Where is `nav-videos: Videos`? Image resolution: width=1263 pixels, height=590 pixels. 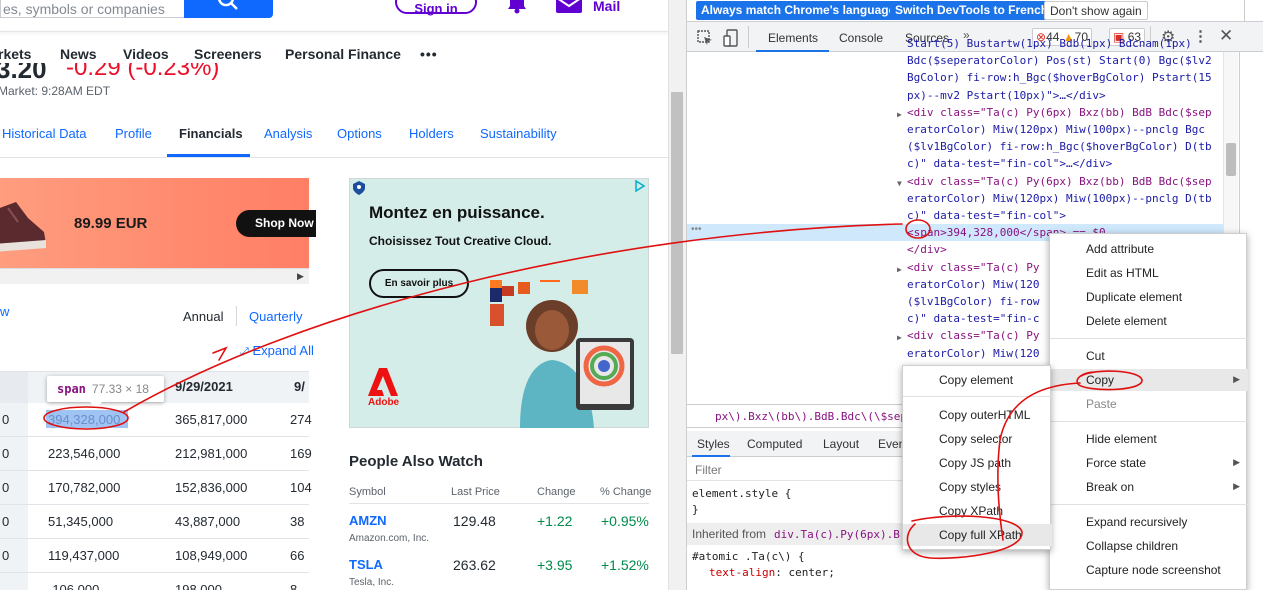
nav-videos: Videos is located at coordinates (146, 54).